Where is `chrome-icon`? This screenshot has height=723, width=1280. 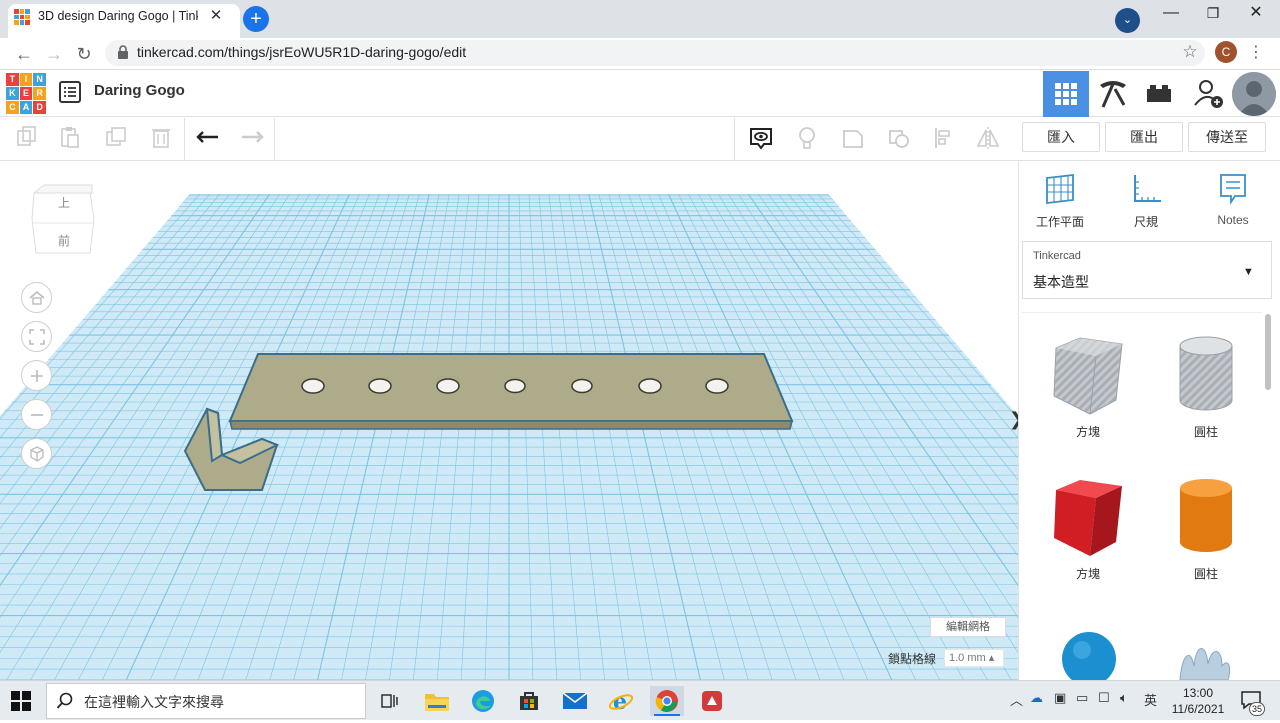
chrome-icon is located at coordinates (667, 701).